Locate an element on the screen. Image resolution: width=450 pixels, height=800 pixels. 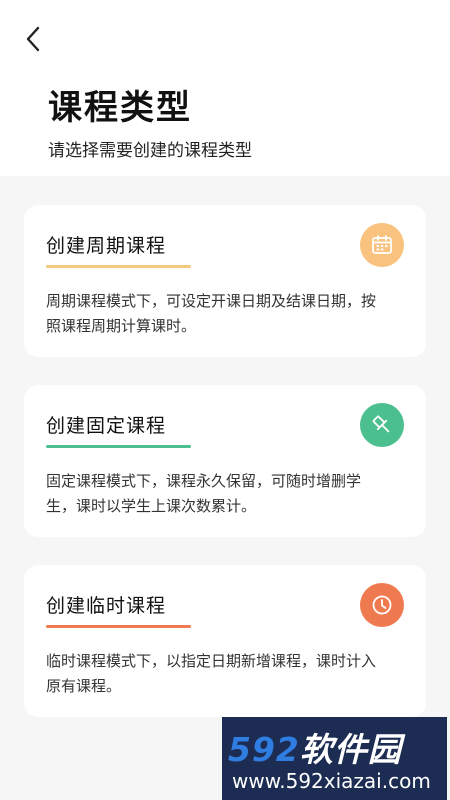
card-title: 创建周期课程 is located at coordinates (106, 246).